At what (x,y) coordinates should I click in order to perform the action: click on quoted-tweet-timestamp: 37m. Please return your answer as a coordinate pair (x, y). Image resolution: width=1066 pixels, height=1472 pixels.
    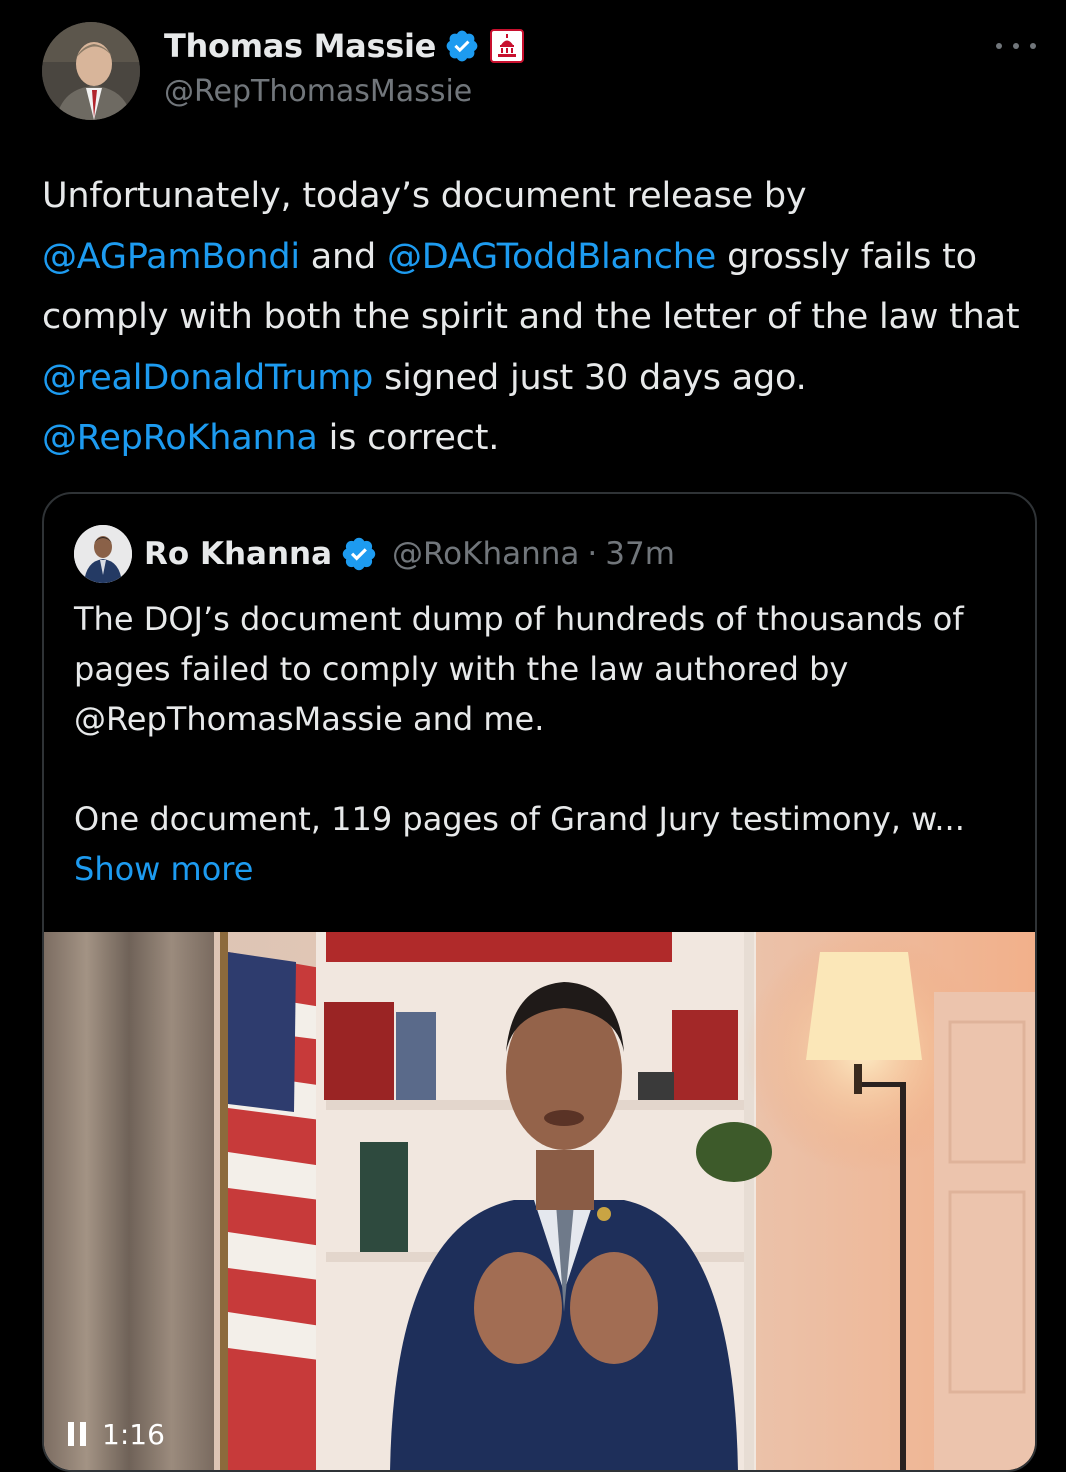
    Looking at the image, I should click on (640, 554).